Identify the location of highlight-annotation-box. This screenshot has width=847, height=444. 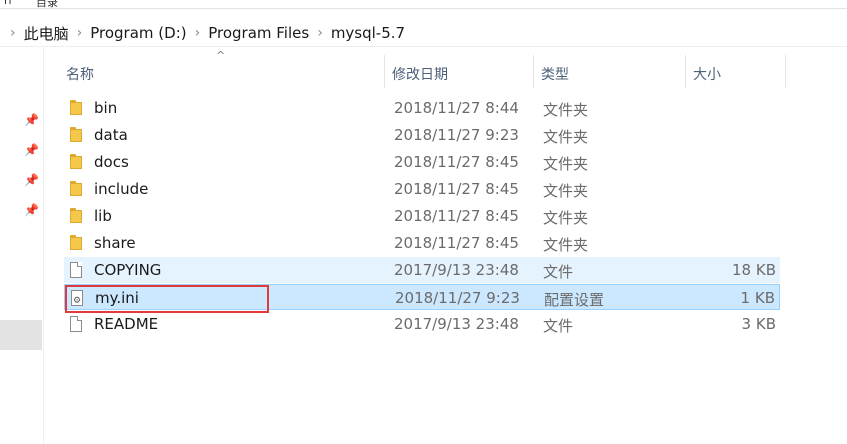
(167, 299).